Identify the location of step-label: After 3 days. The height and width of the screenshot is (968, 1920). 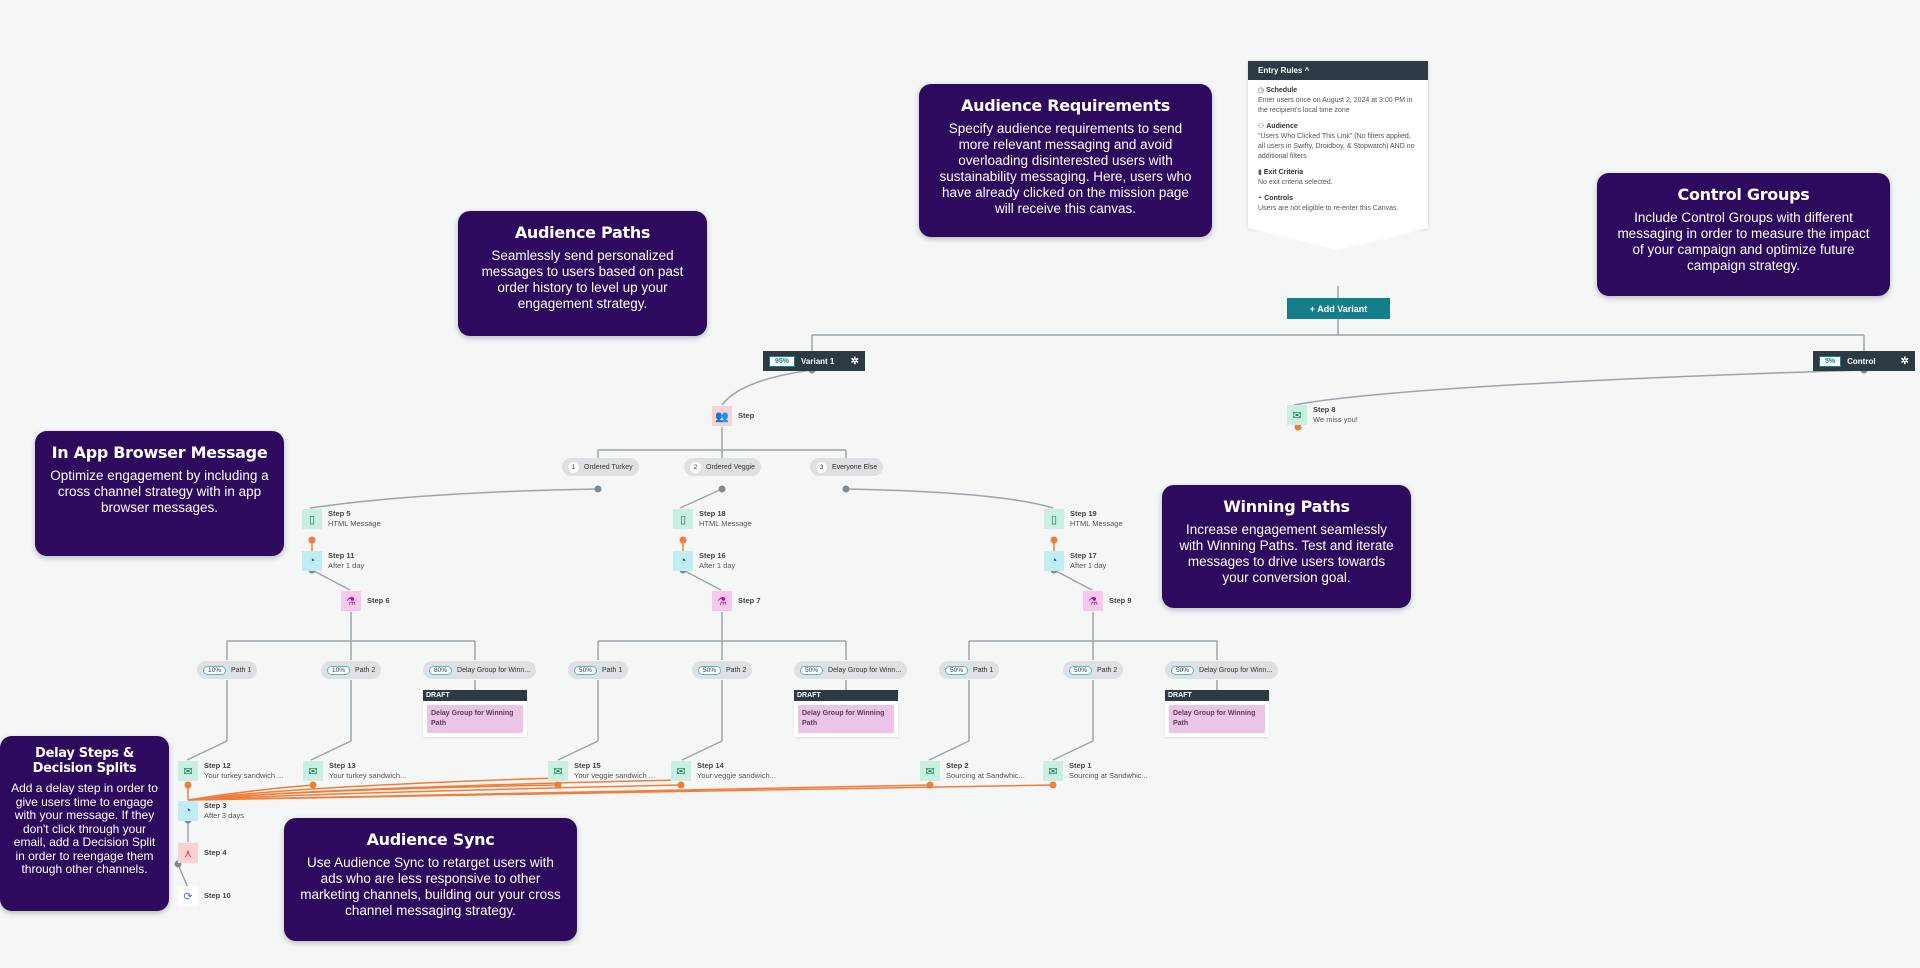
(224, 815).